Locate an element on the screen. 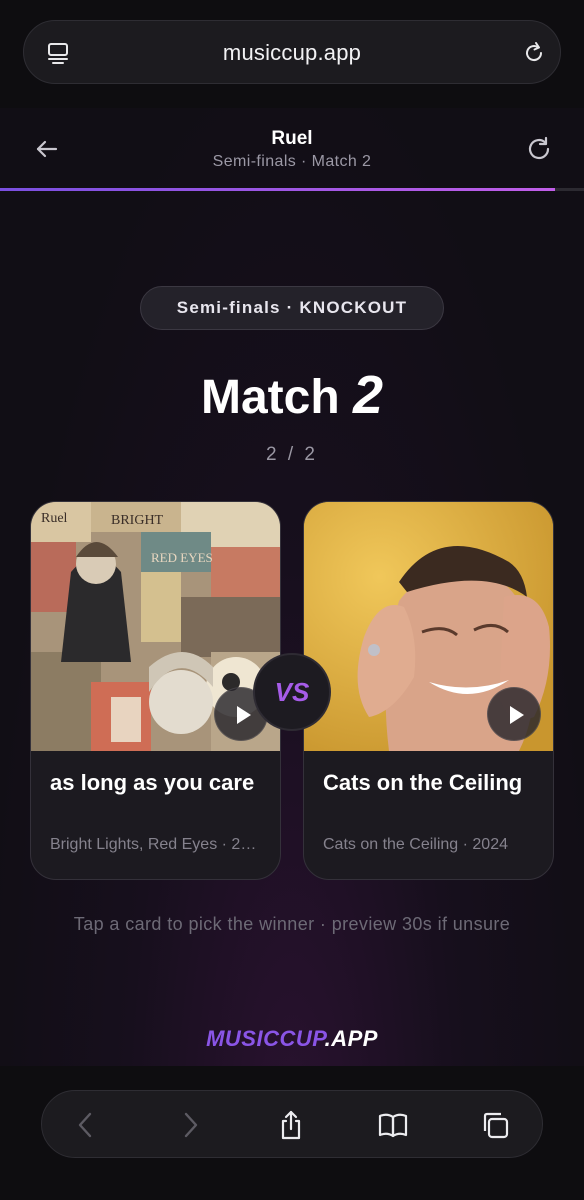 This screenshot has width=584, height=1200. browser-bottom-bar is located at coordinates (292, 1133).